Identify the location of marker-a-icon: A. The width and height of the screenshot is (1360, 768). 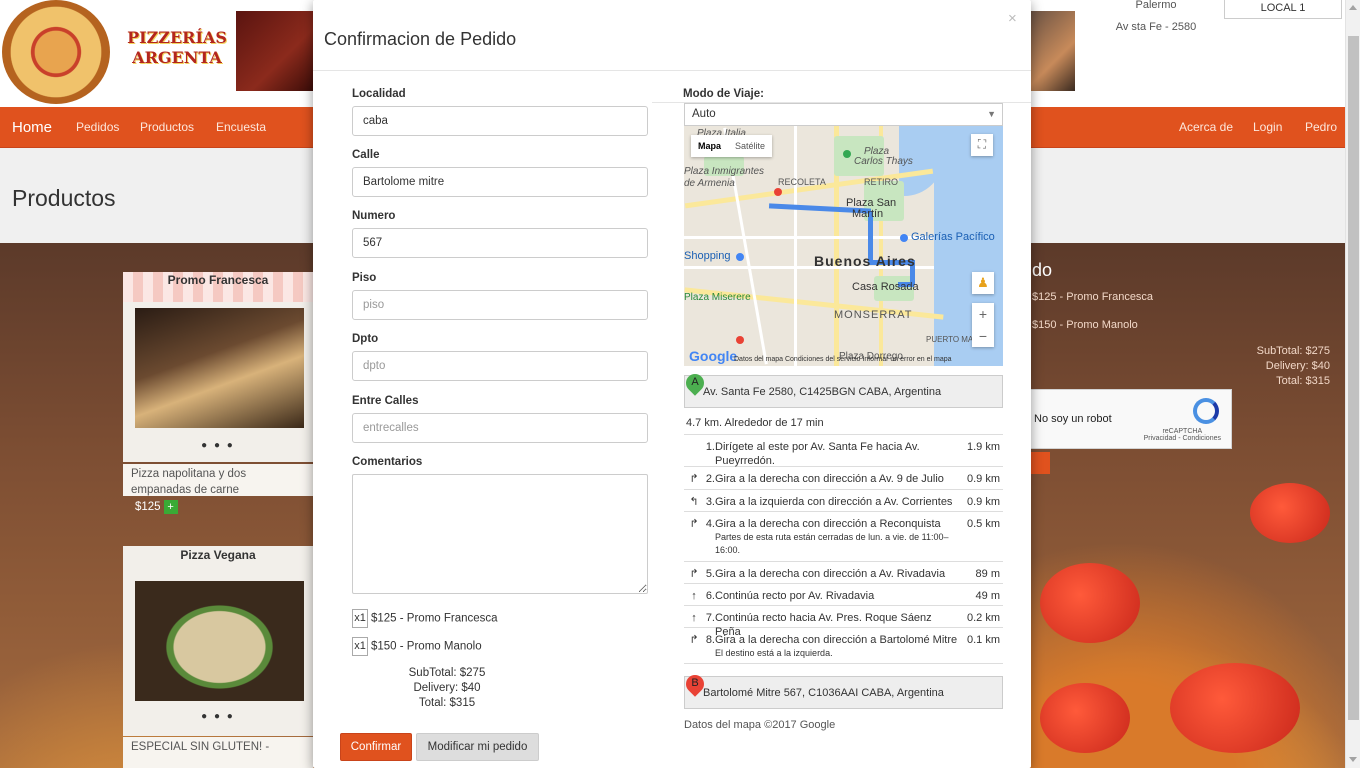
(695, 389).